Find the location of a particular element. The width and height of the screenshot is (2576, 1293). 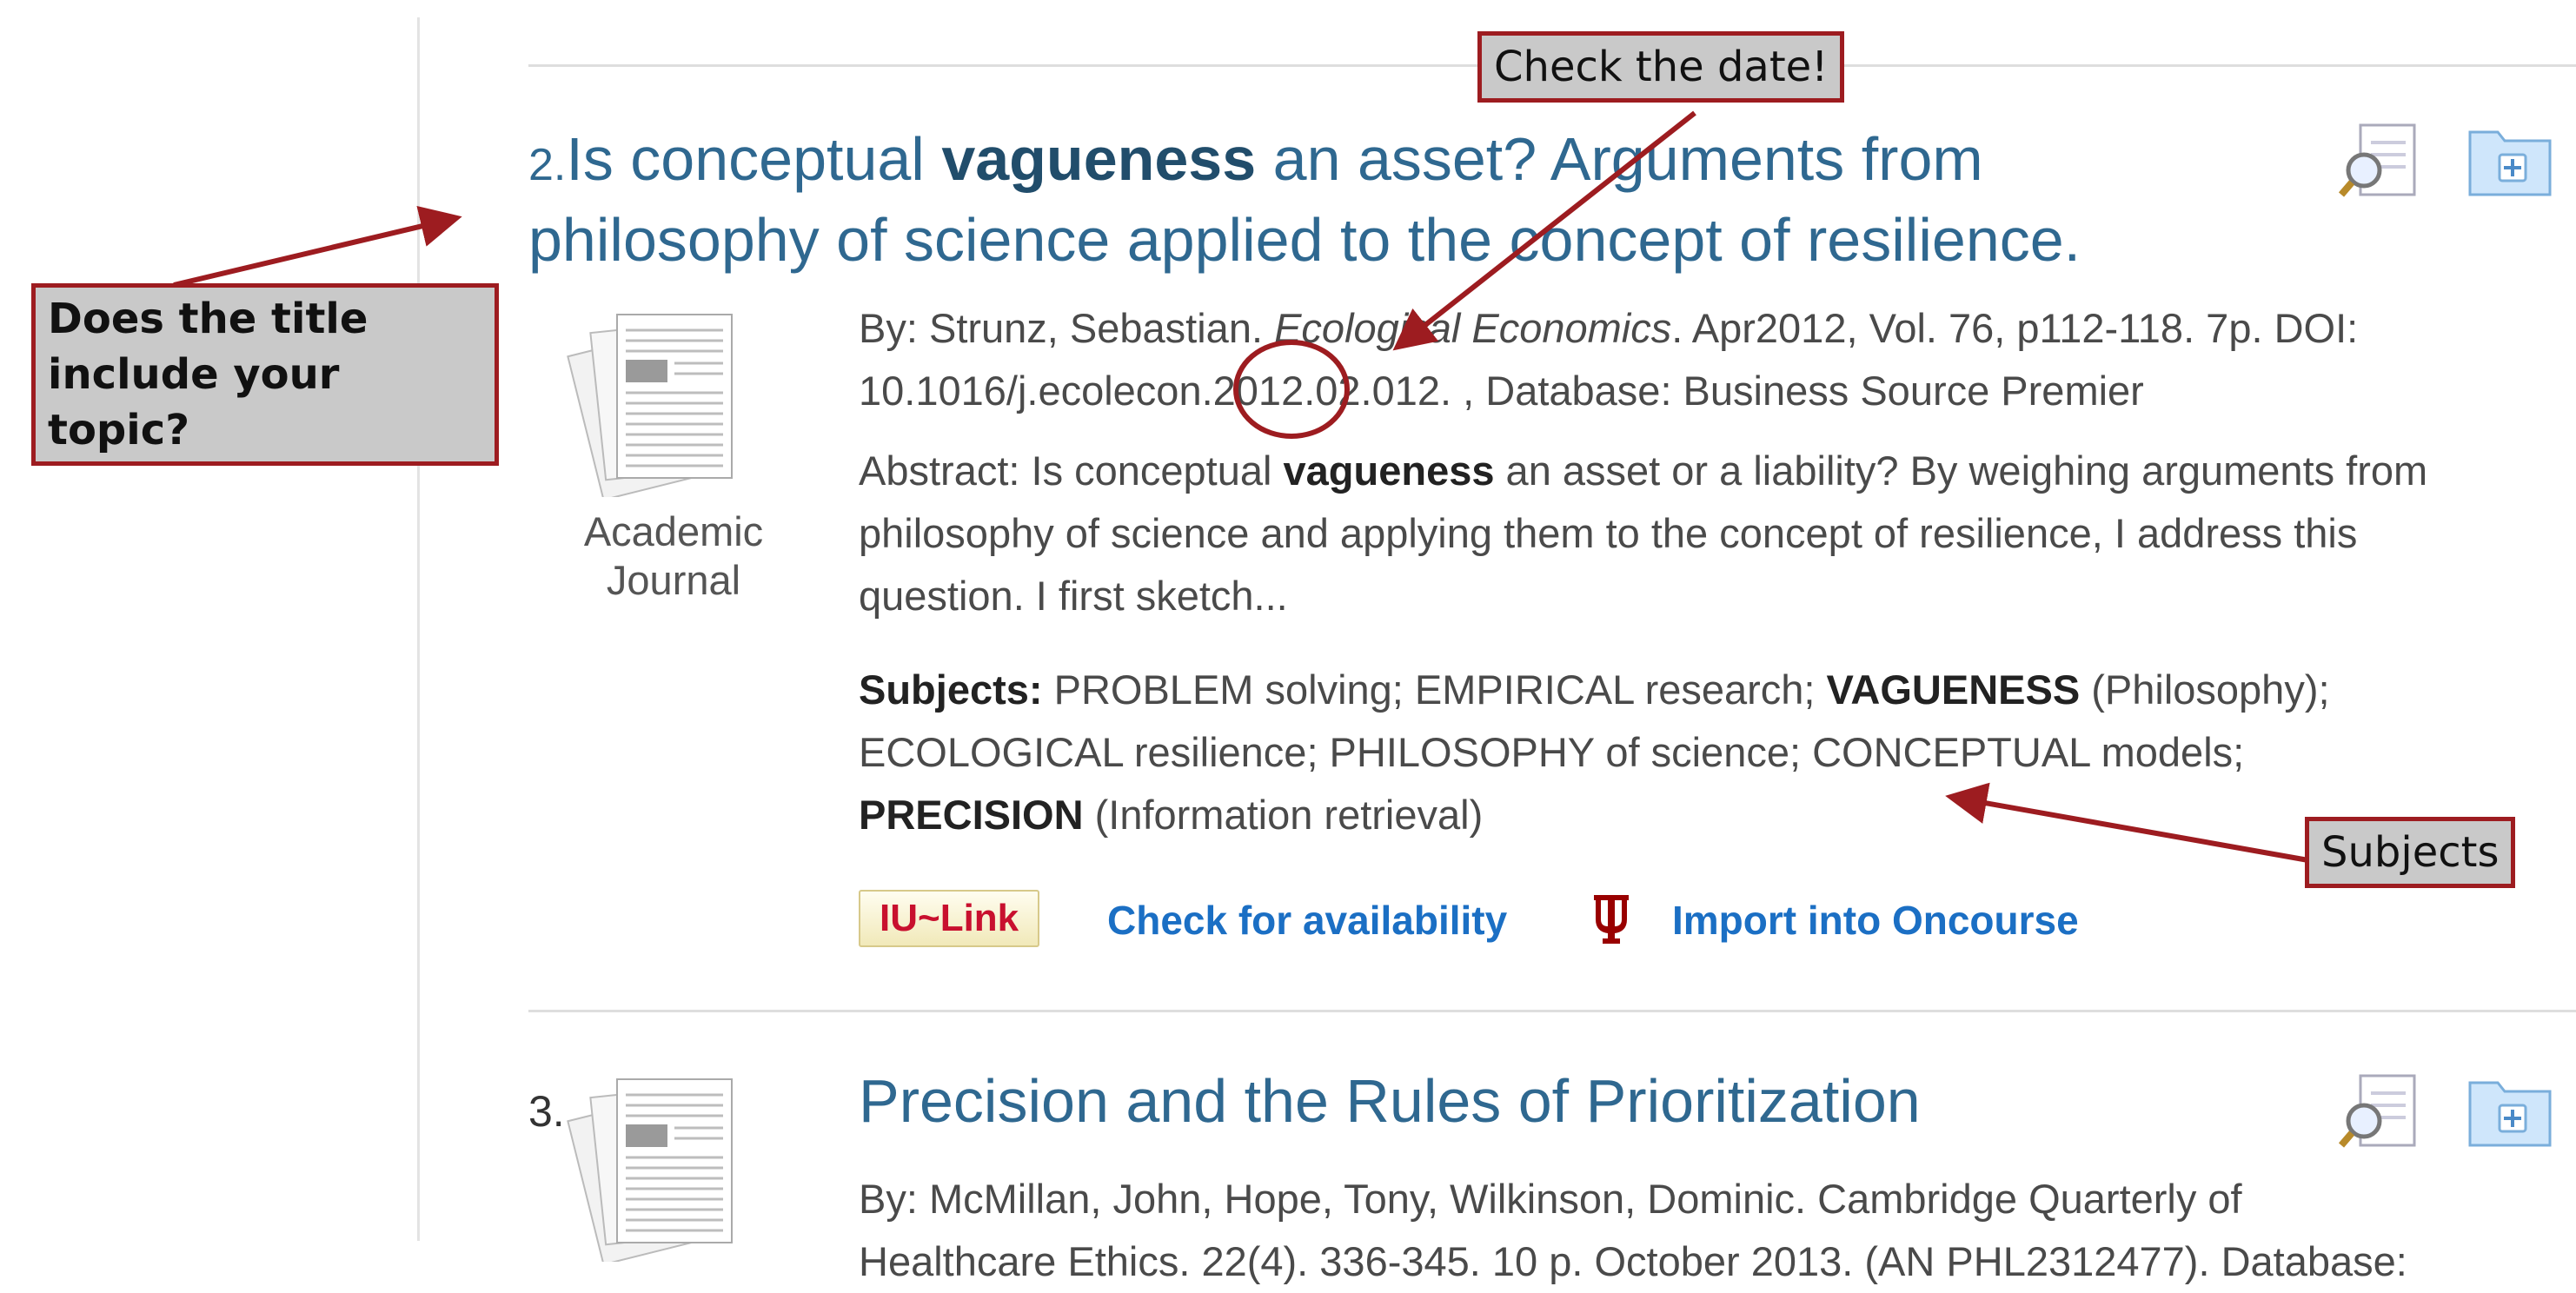

date-highlight-circle is located at coordinates (1291, 389).